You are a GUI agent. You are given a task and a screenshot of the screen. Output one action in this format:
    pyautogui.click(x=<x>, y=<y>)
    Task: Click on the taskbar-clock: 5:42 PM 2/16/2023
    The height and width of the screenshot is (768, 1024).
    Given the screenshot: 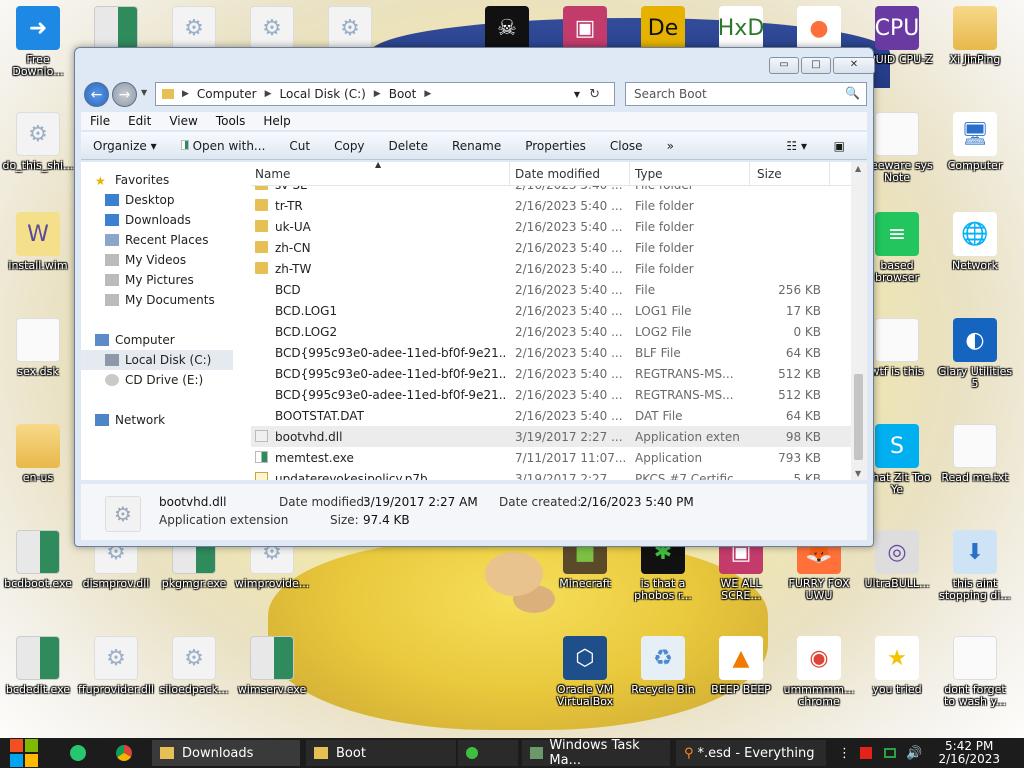 What is the action you would take?
    pyautogui.click(x=969, y=753)
    